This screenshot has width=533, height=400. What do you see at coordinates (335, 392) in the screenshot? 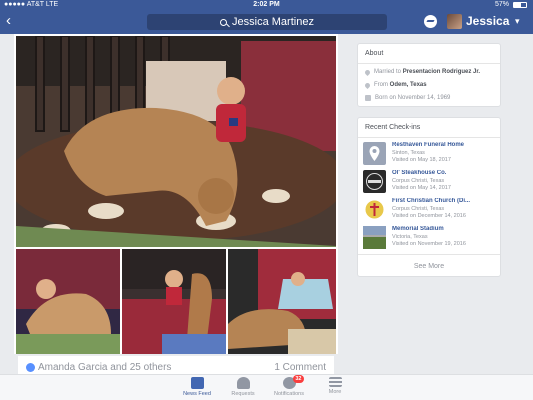
I see `tab-label: More` at bounding box center [335, 392].